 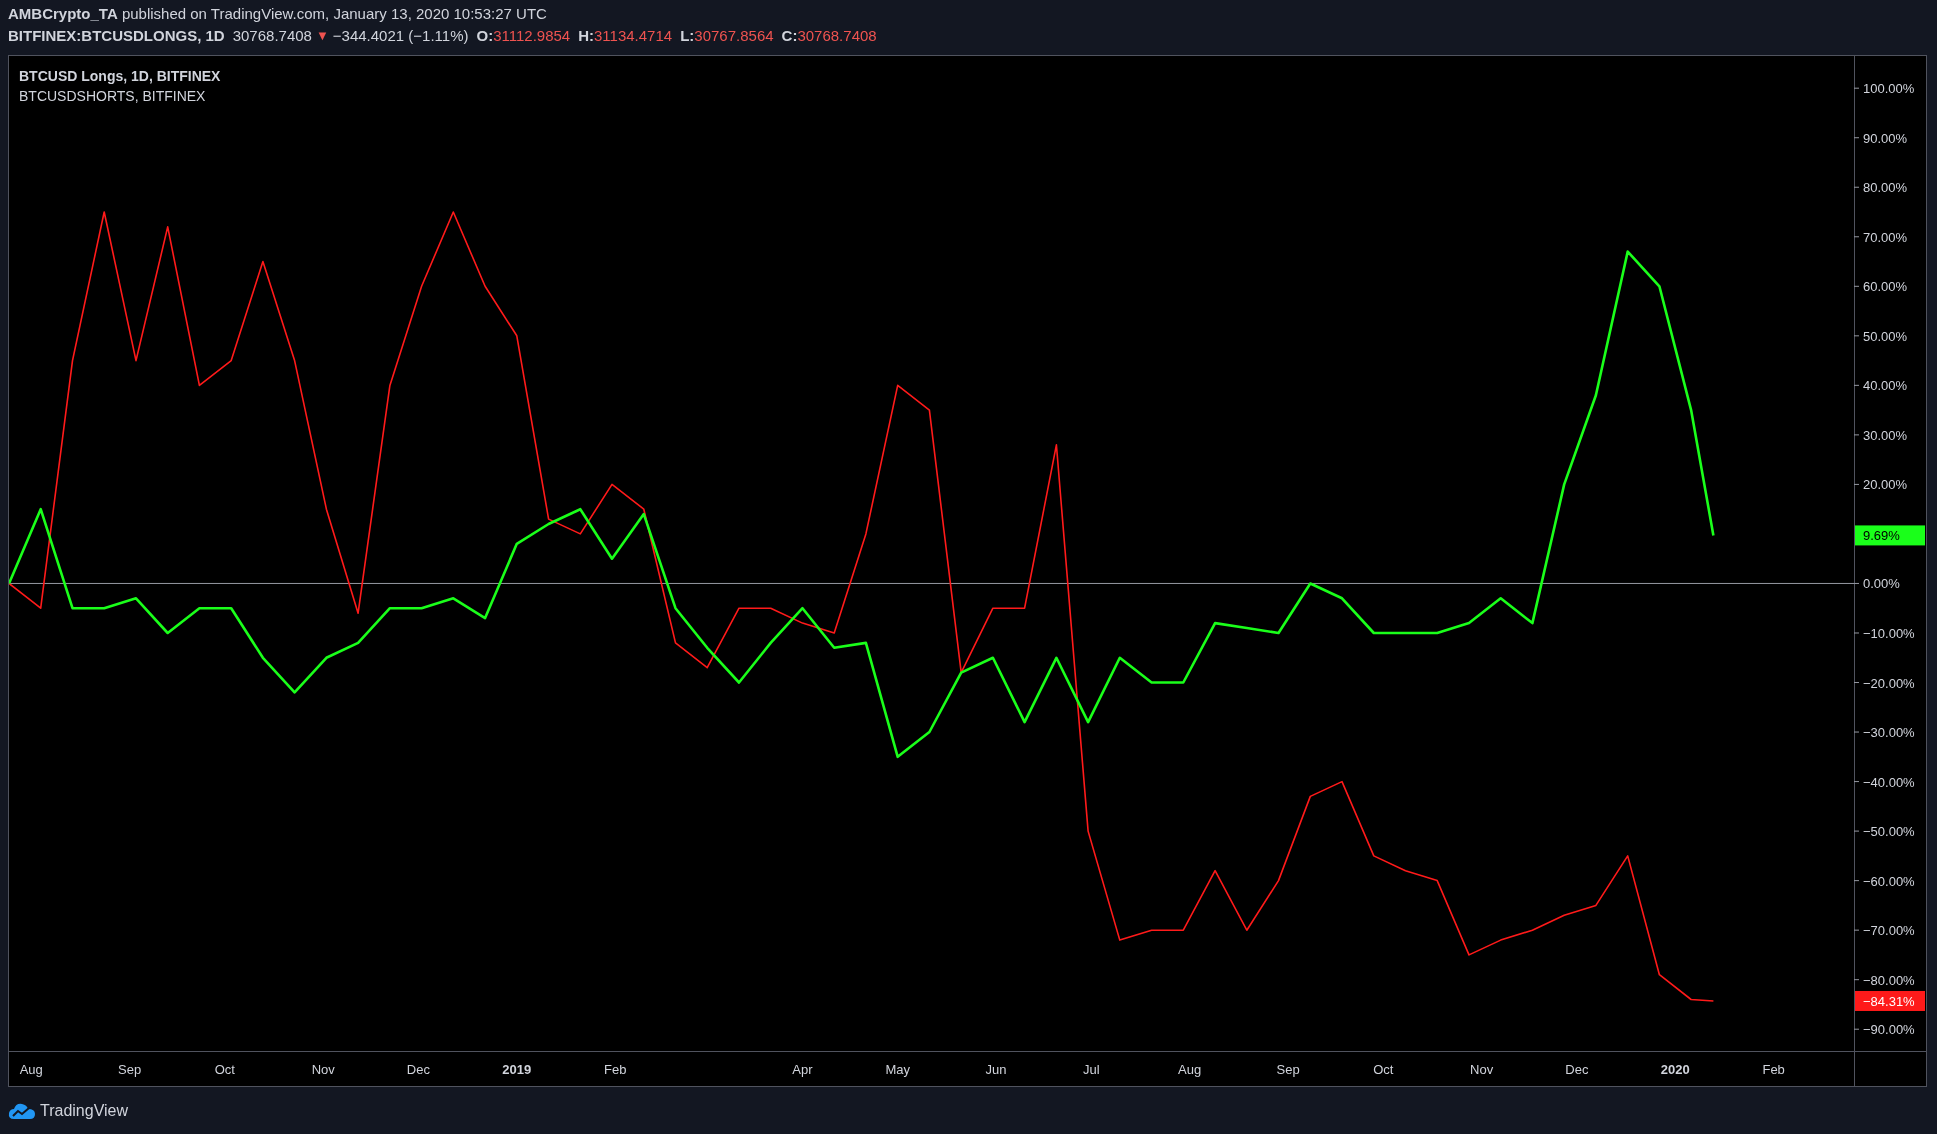 I want to click on axis-label: Jun, so click(x=996, y=1069).